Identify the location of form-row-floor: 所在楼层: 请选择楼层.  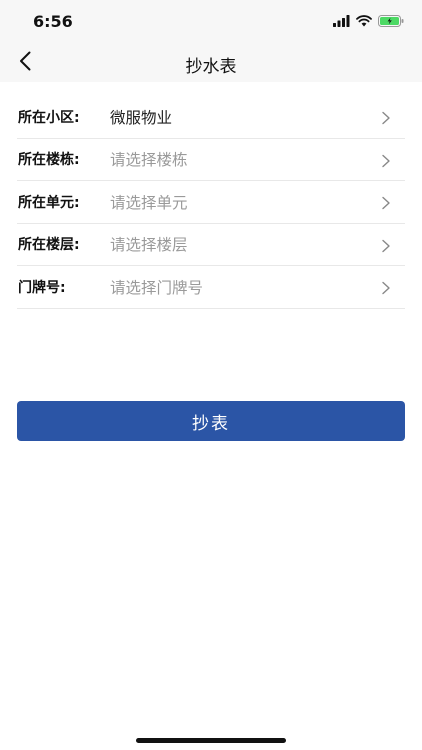
(211, 245).